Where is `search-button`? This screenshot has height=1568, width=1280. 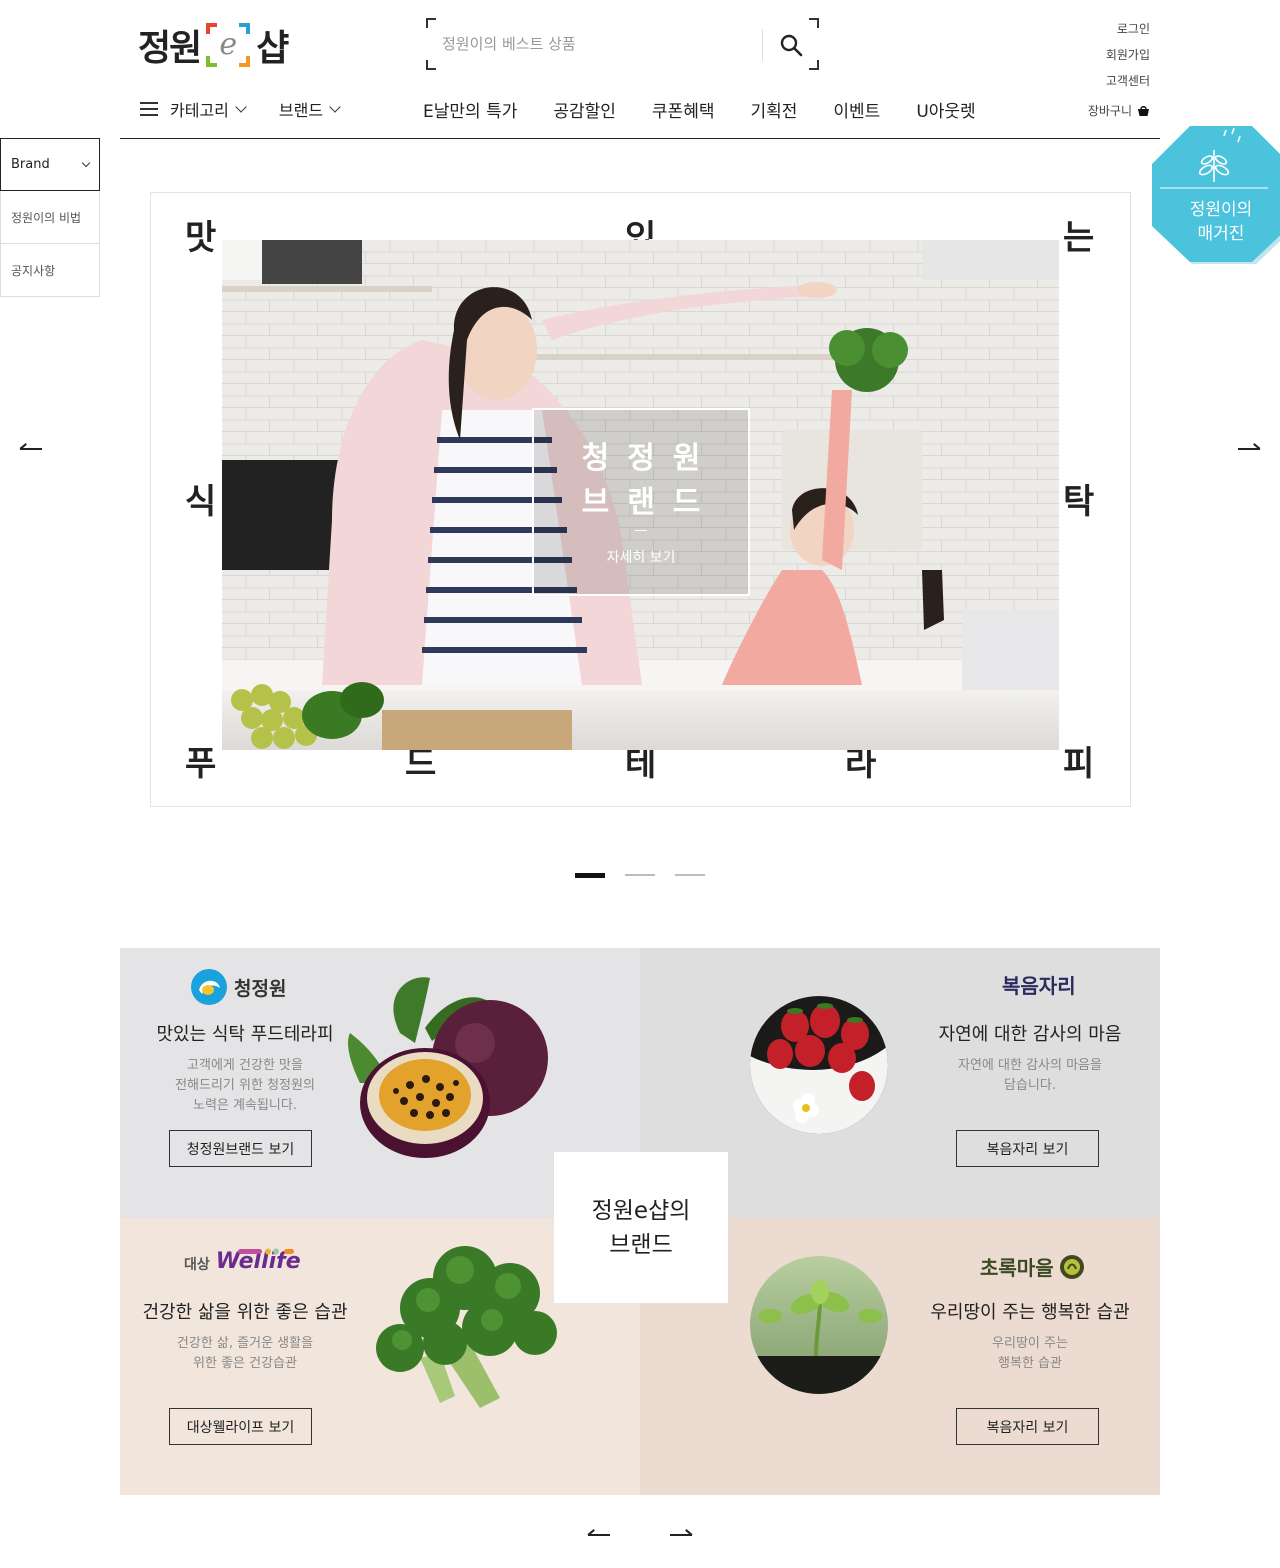 search-button is located at coordinates (791, 45).